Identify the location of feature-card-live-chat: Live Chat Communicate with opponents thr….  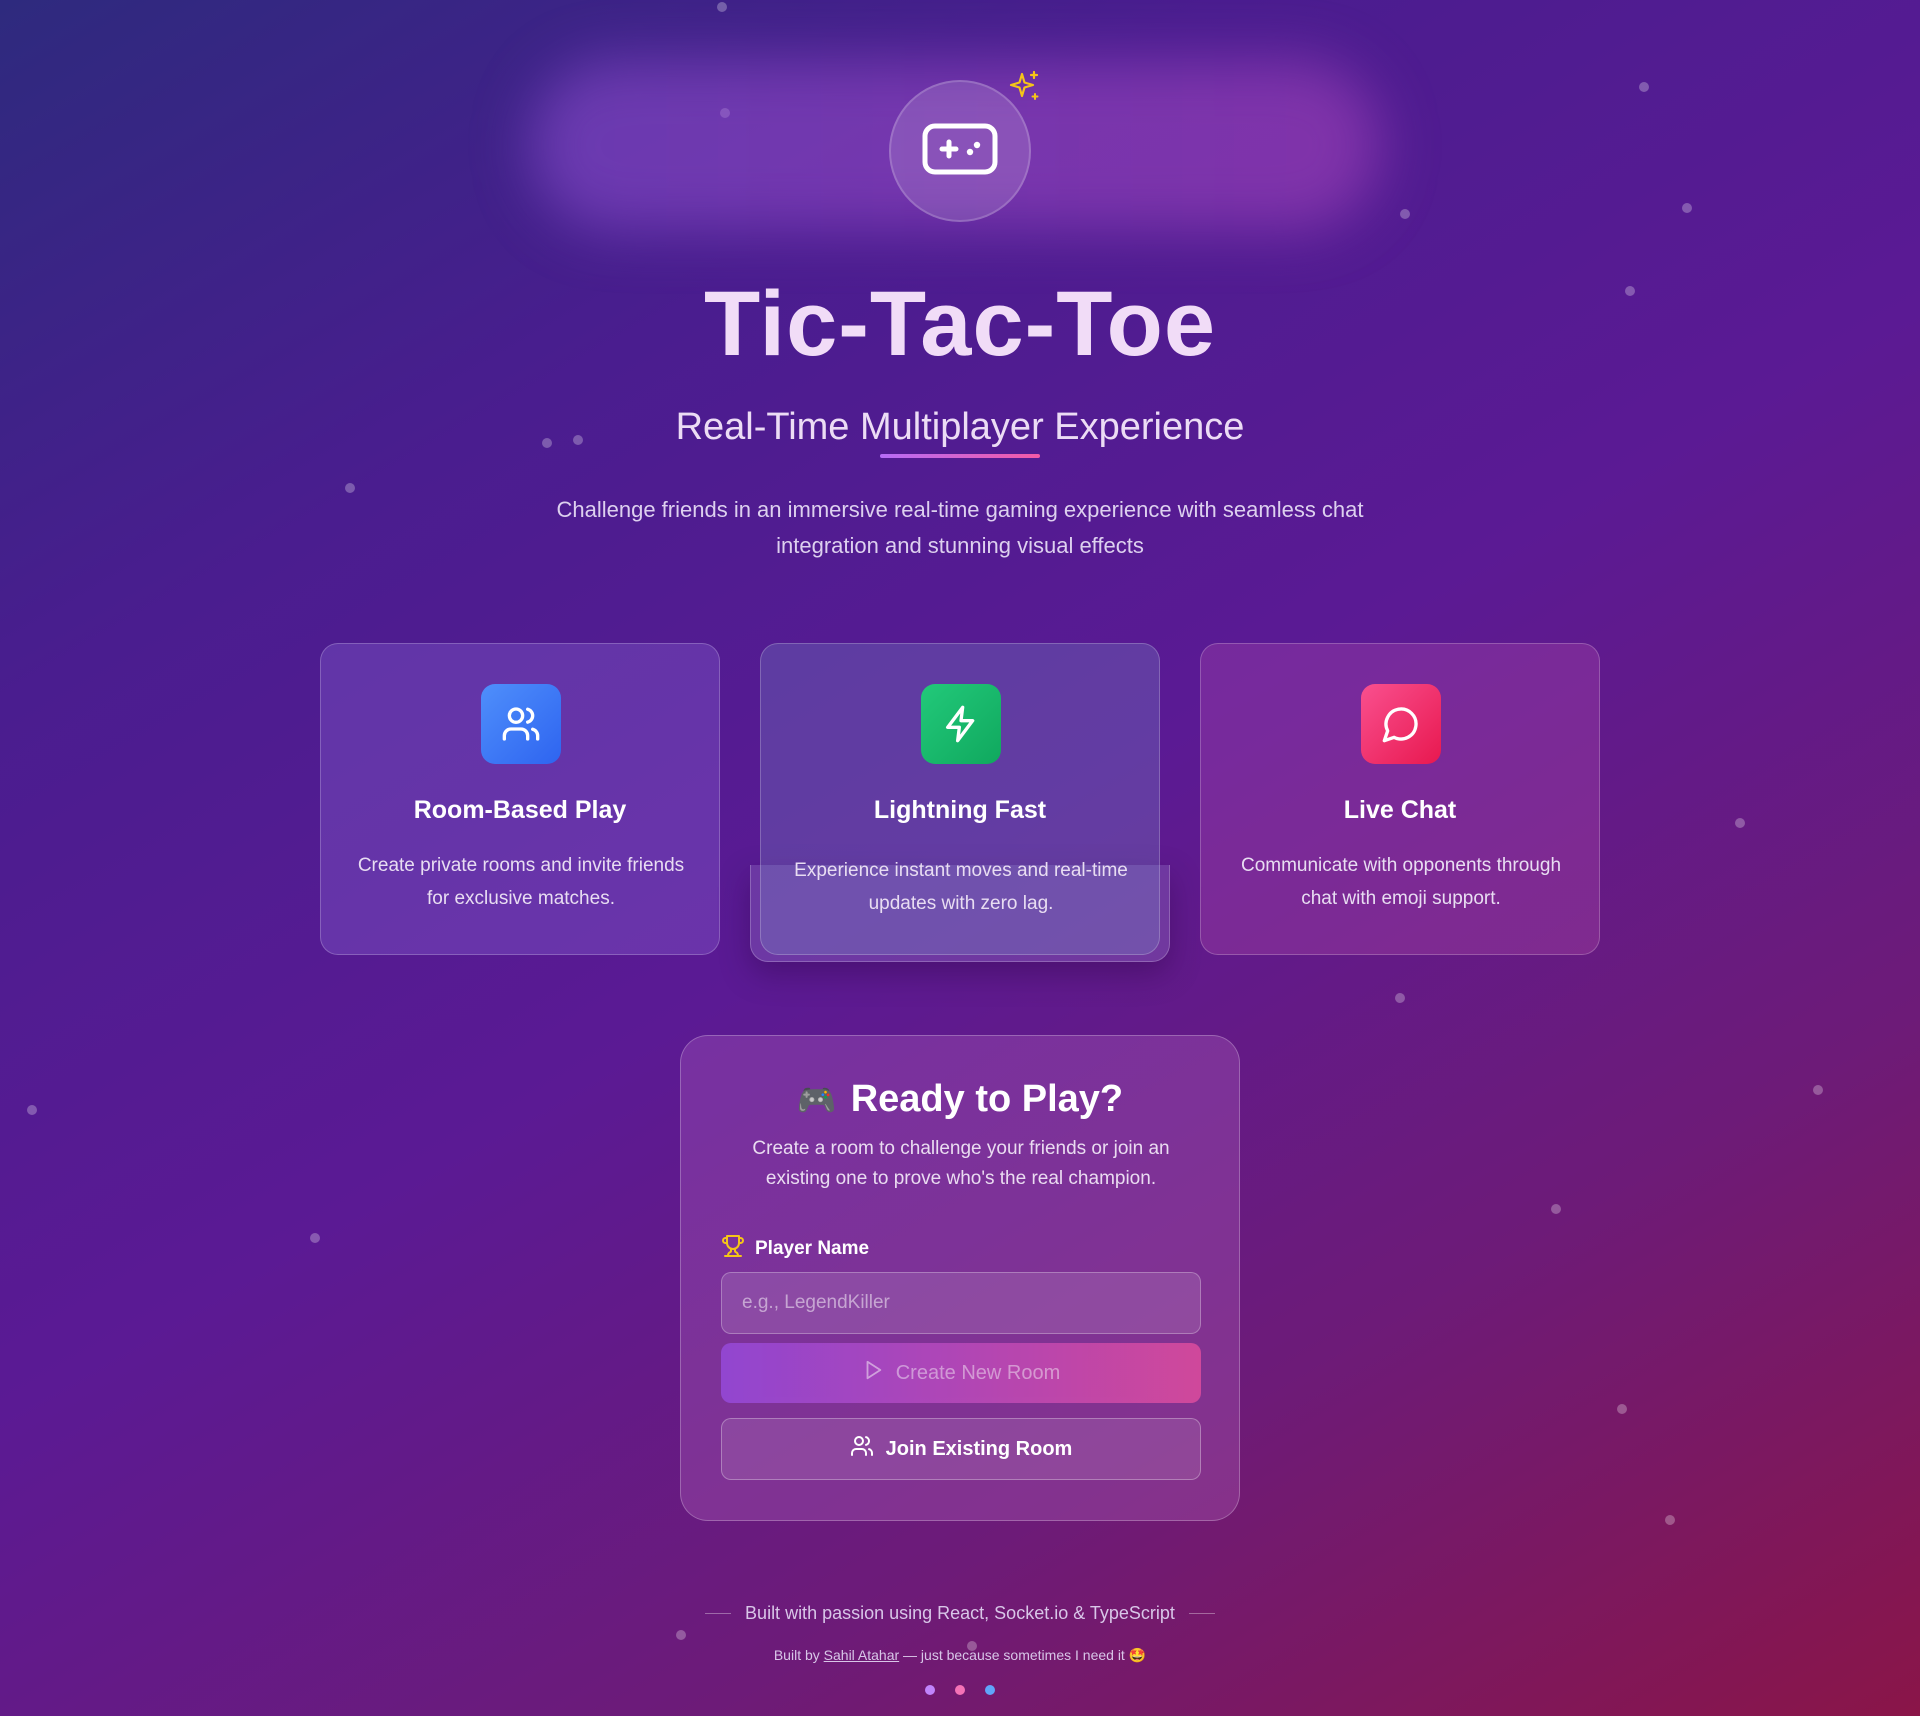
(1400, 799).